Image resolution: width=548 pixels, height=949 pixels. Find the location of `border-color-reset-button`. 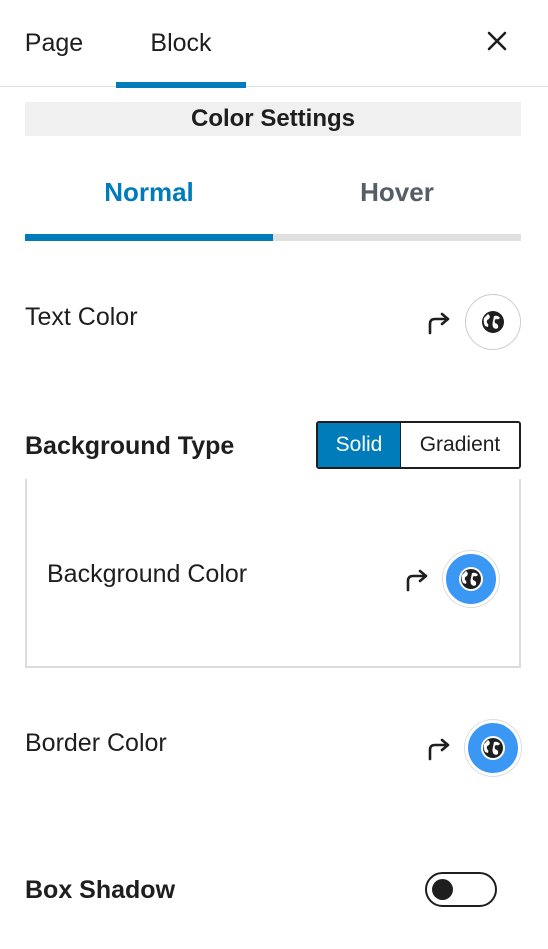

border-color-reset-button is located at coordinates (439, 749).